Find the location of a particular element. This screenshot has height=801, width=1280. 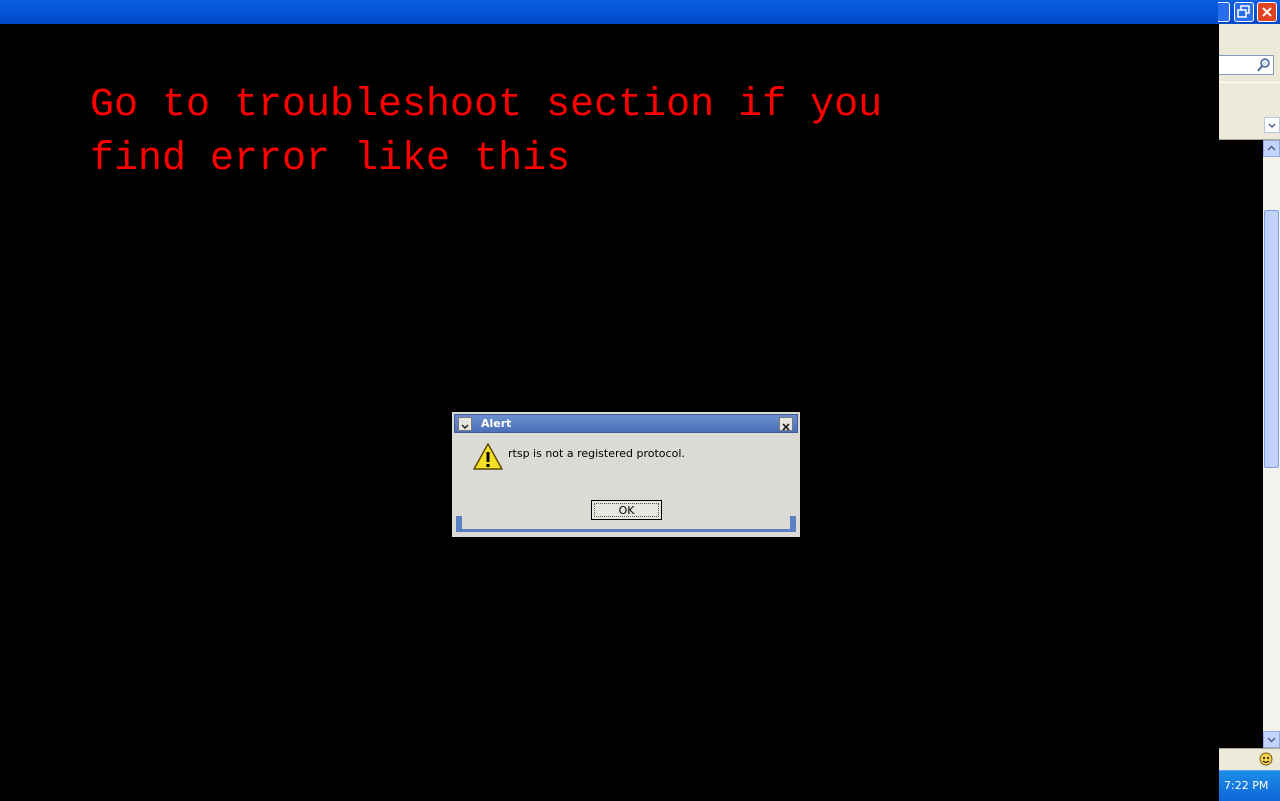

warning-icon is located at coordinates (488, 456).